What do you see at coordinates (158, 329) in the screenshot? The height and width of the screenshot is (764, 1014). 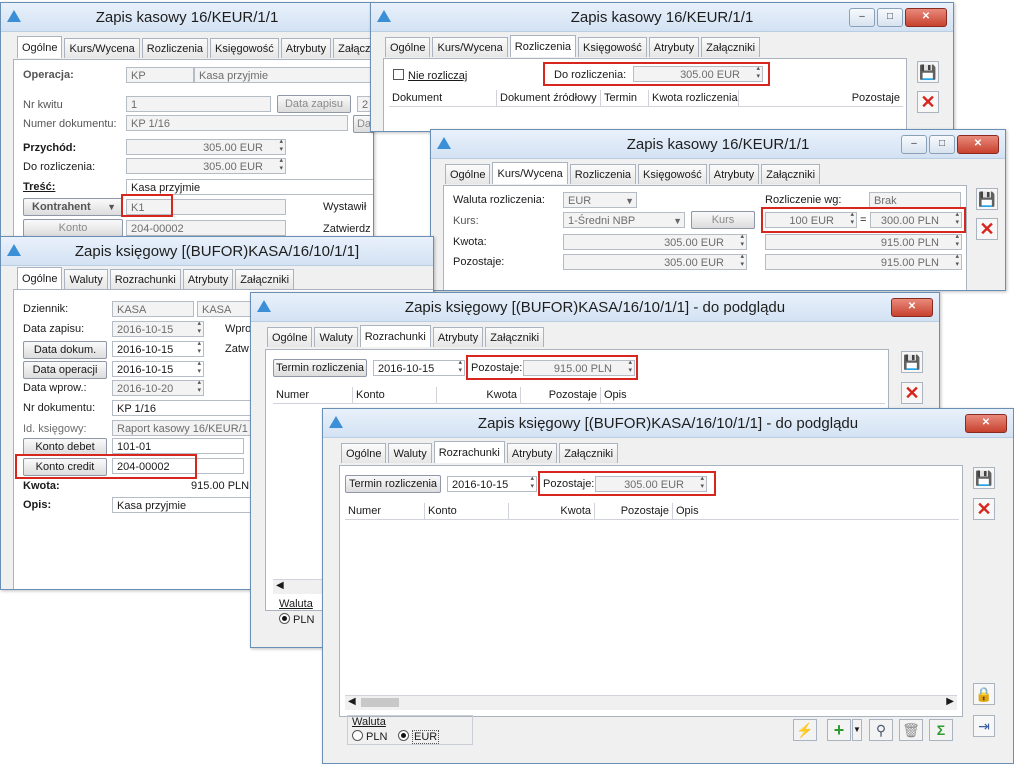 I see `data-zapisu-field: 2016-10-15` at bounding box center [158, 329].